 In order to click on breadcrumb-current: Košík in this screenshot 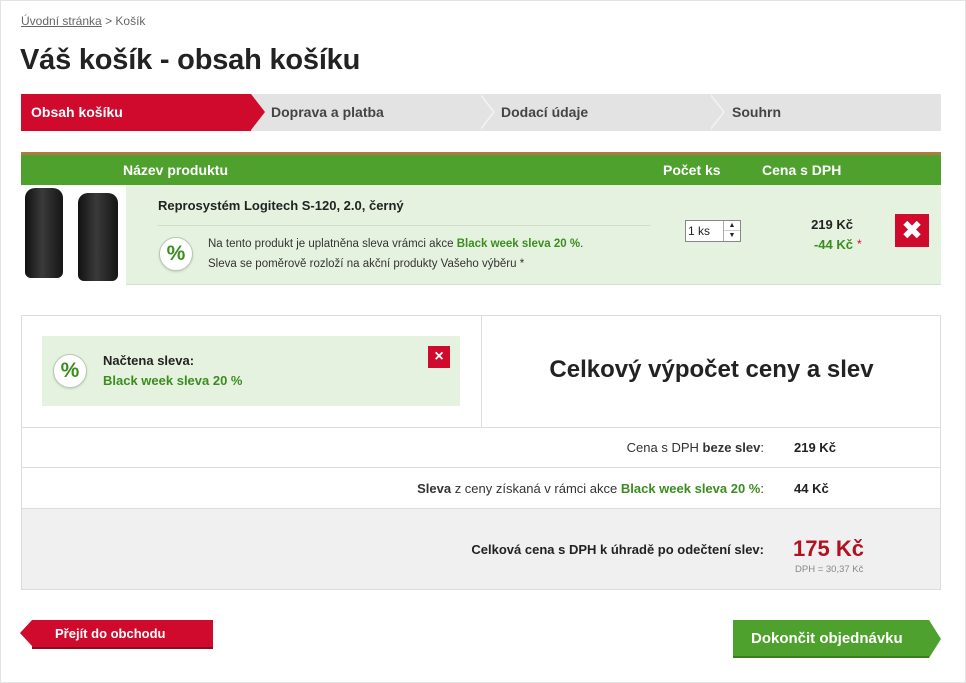, I will do `click(130, 21)`.